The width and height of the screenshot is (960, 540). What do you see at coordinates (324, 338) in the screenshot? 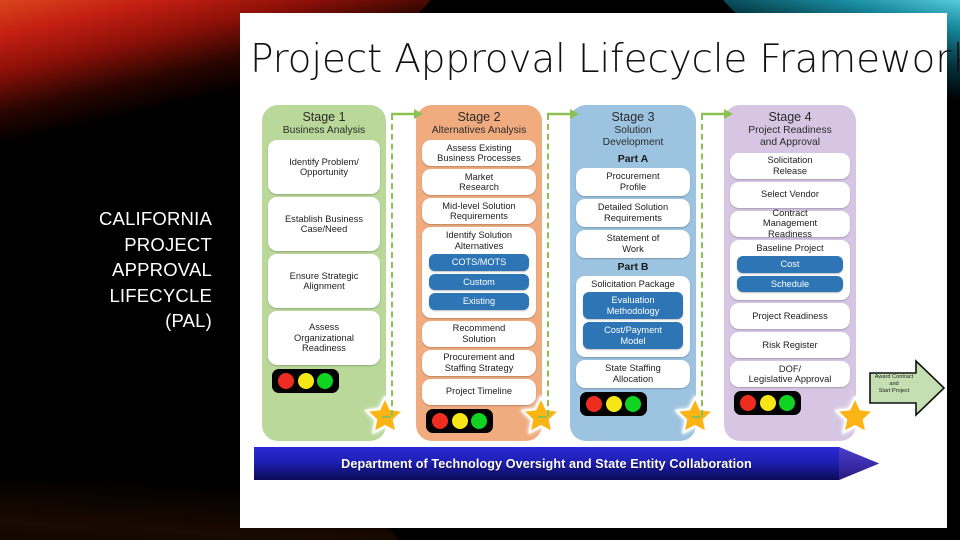
I see `stage-item: Assess Organizational Readiness` at bounding box center [324, 338].